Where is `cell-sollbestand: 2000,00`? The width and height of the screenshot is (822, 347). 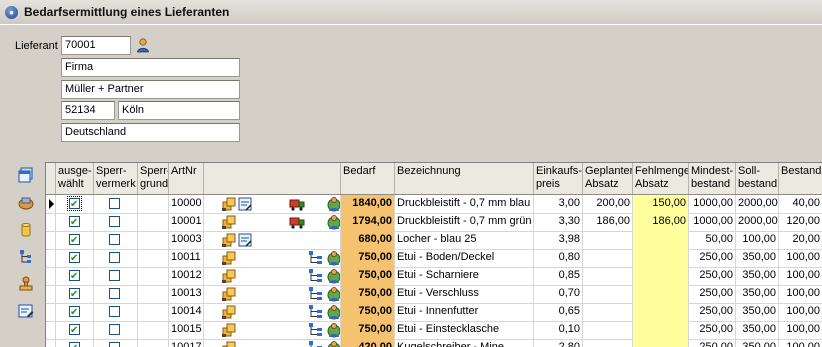
cell-sollbestand: 2000,00 is located at coordinates (757, 204).